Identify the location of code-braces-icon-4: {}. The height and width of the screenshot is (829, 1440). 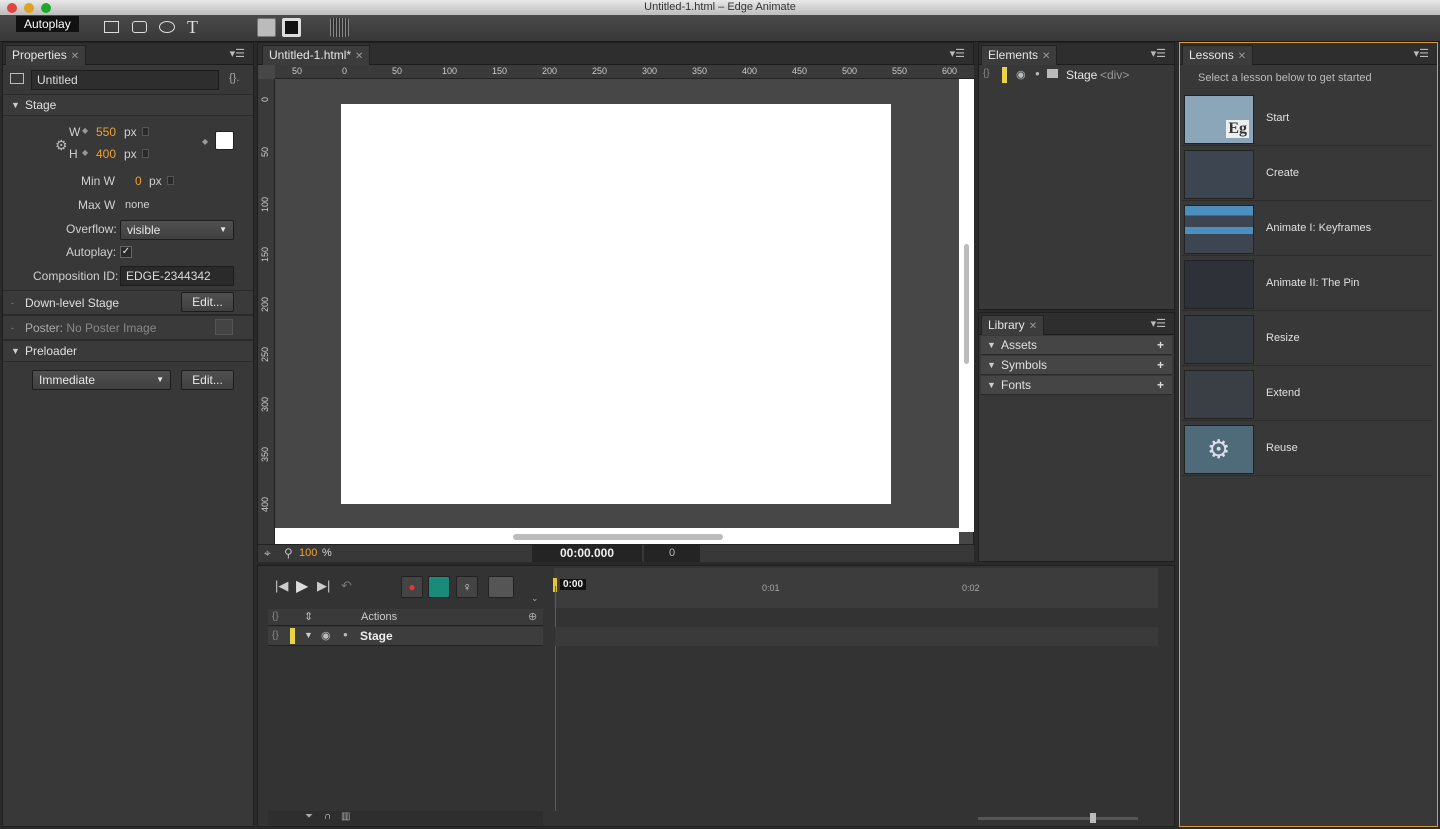
(275, 635).